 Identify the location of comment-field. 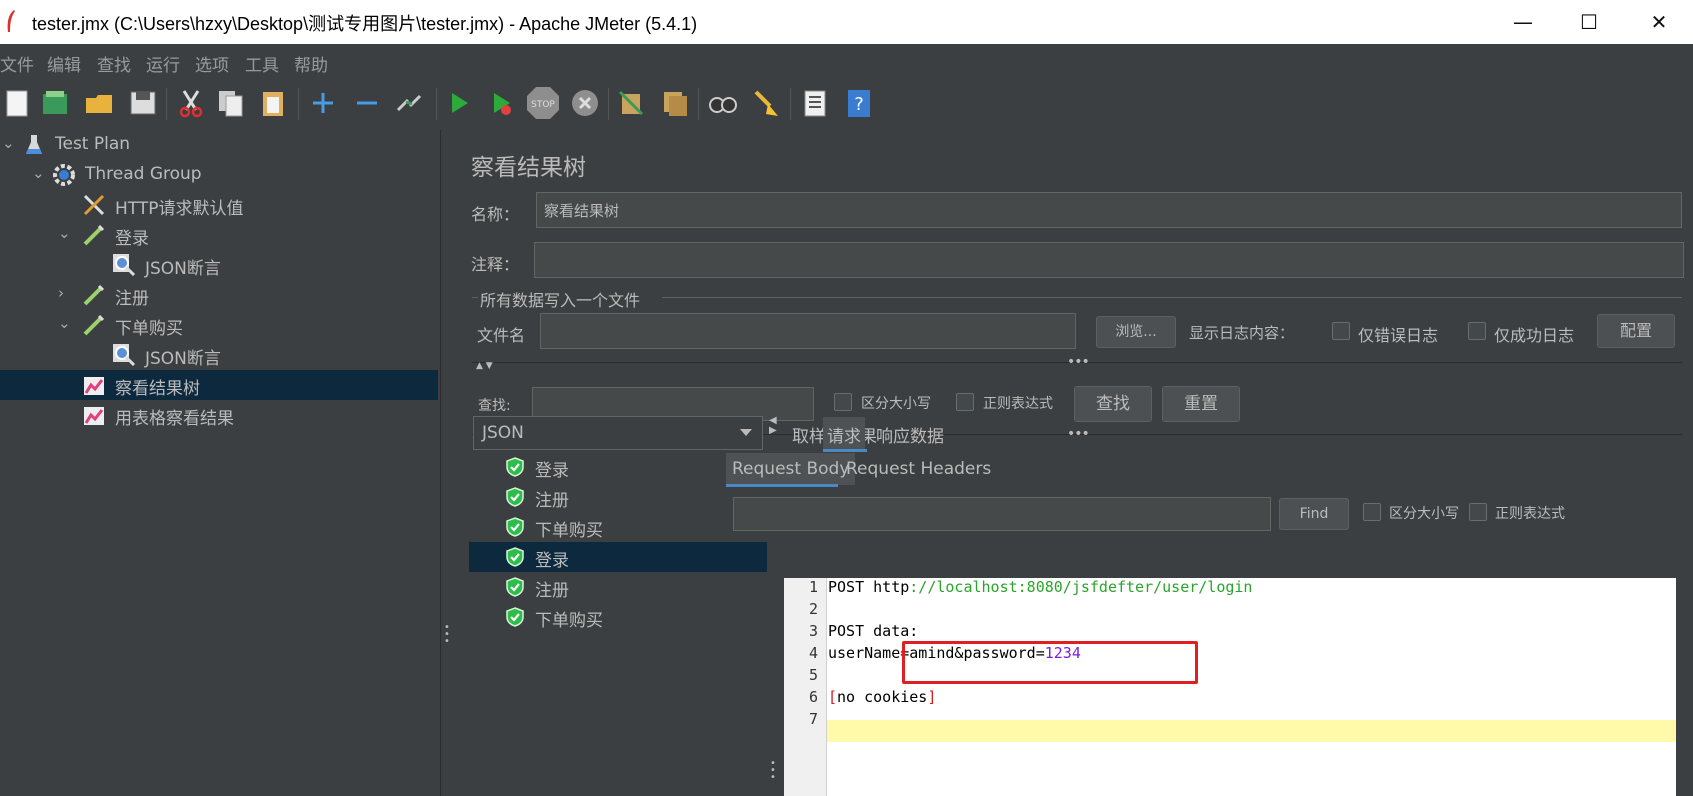
(1109, 260).